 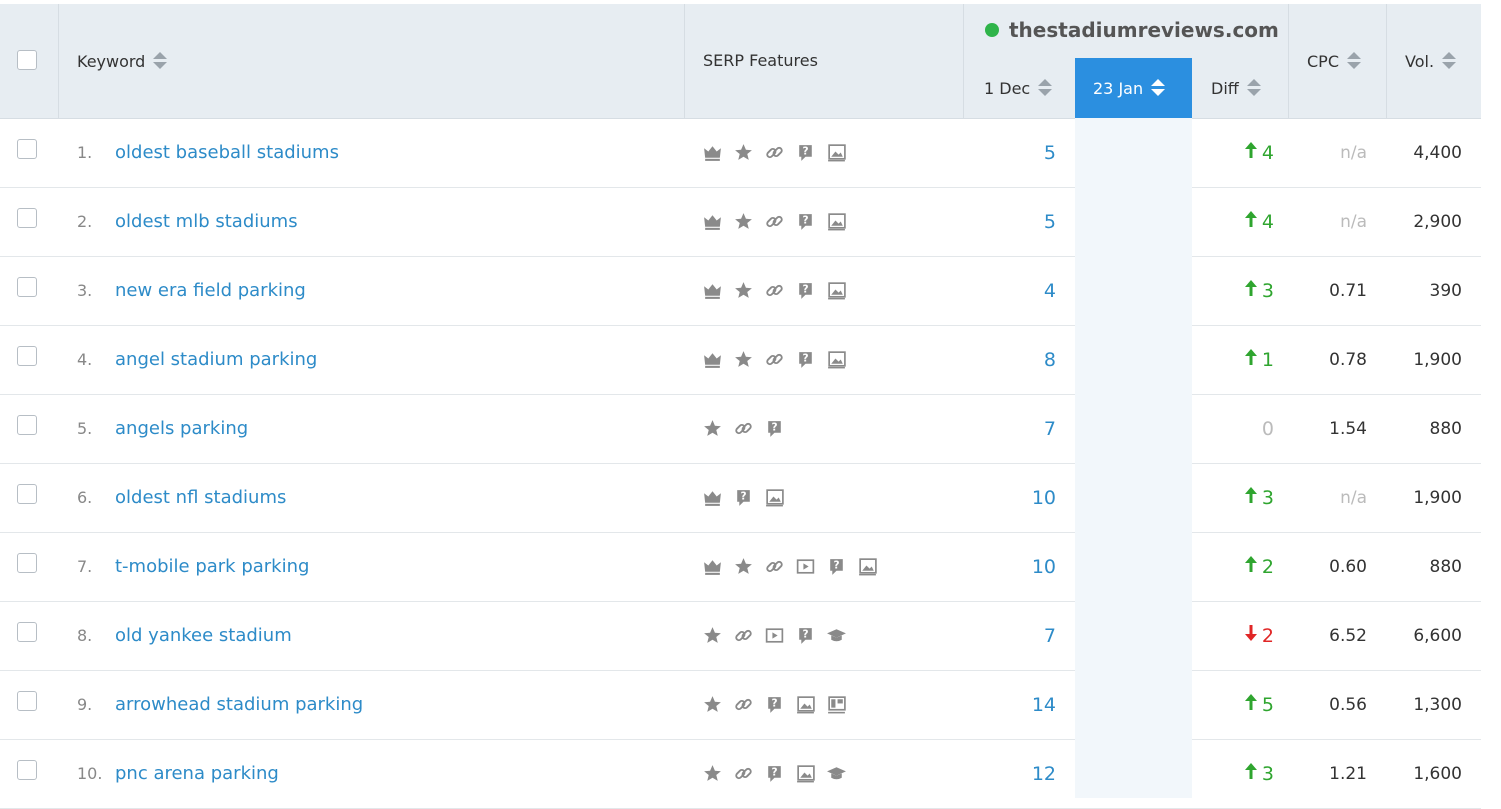 I want to click on keyword-column-header: Keyword, so click(x=122, y=61).